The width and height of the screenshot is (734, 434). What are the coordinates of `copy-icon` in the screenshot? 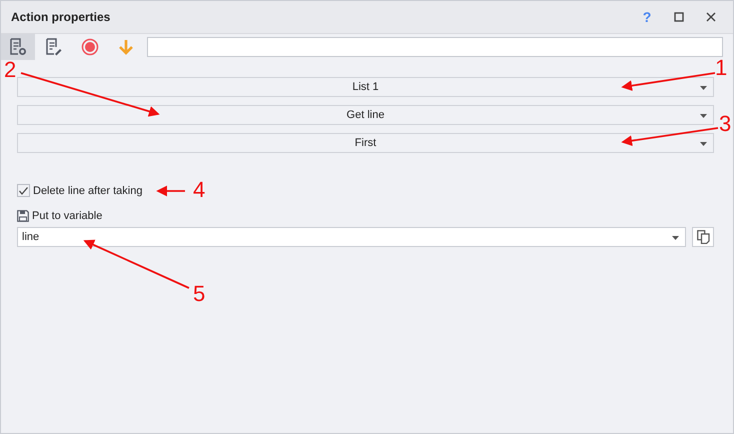 It's located at (703, 237).